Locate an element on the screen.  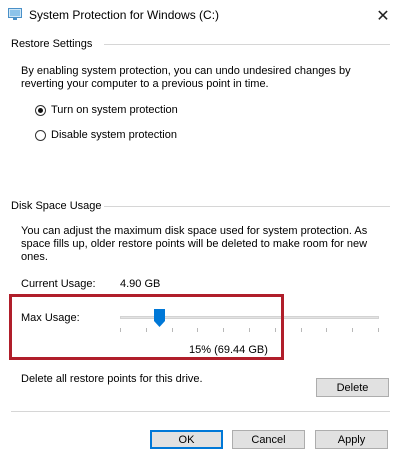
radio-disable-protection: Disable system protection is located at coordinates (106, 135).